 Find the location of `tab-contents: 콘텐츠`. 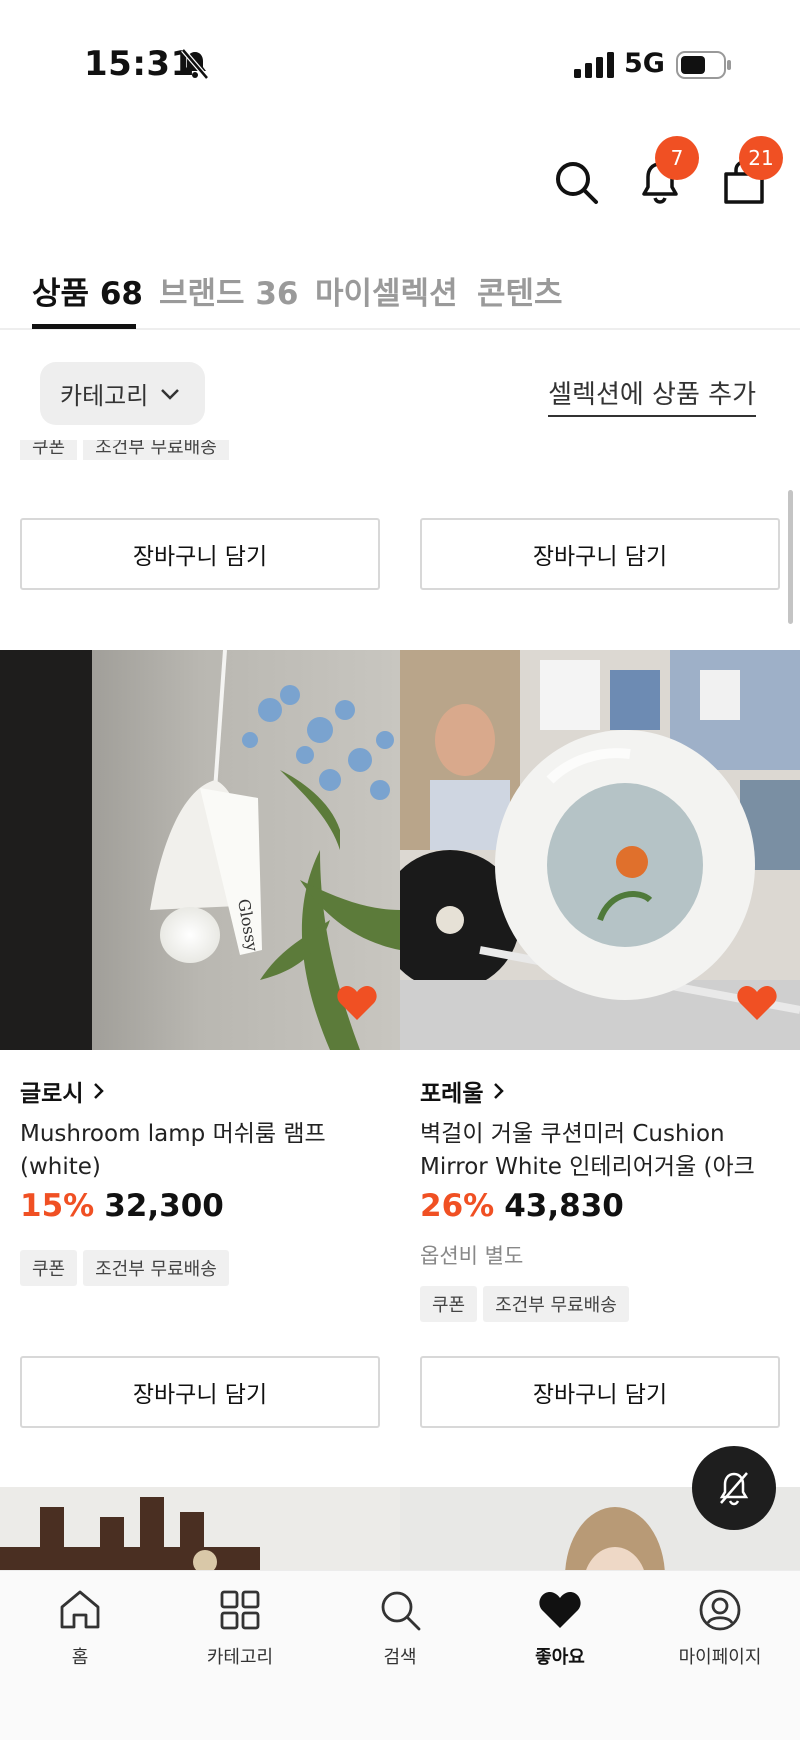

tab-contents: 콘텐츠 is located at coordinates (520, 290).